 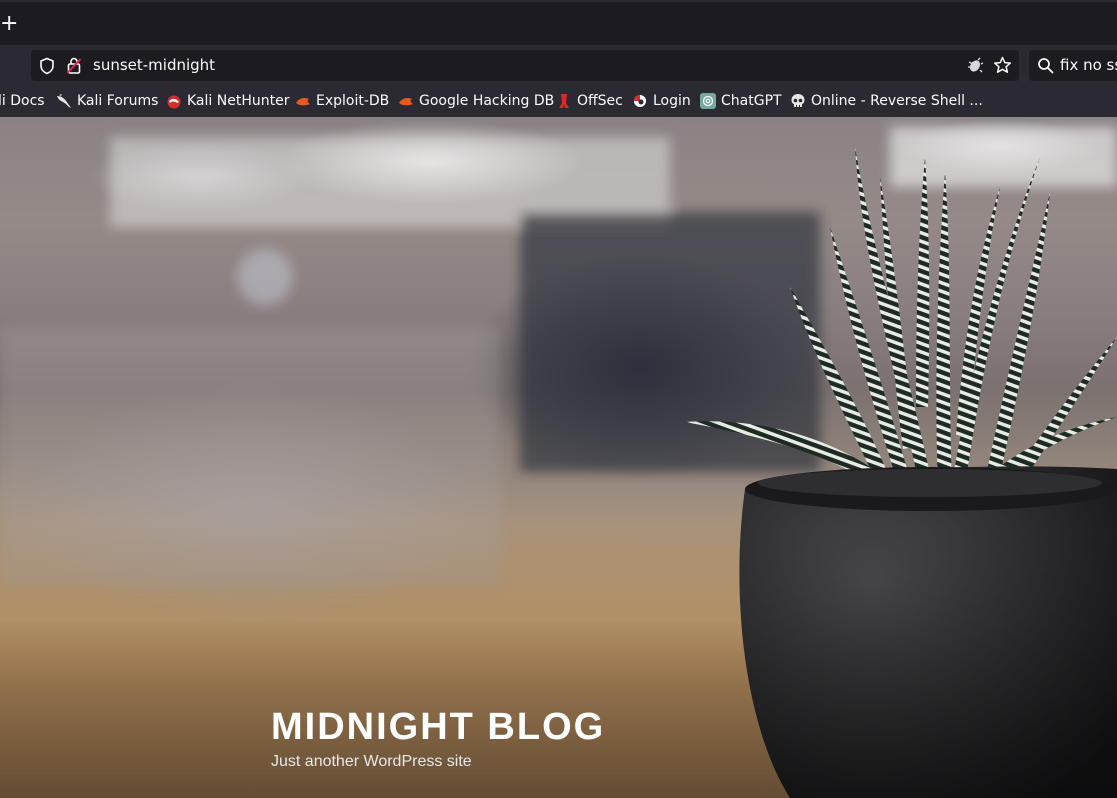 I want to click on site-title-link: MIDNIGHT BLOG, so click(x=438, y=727).